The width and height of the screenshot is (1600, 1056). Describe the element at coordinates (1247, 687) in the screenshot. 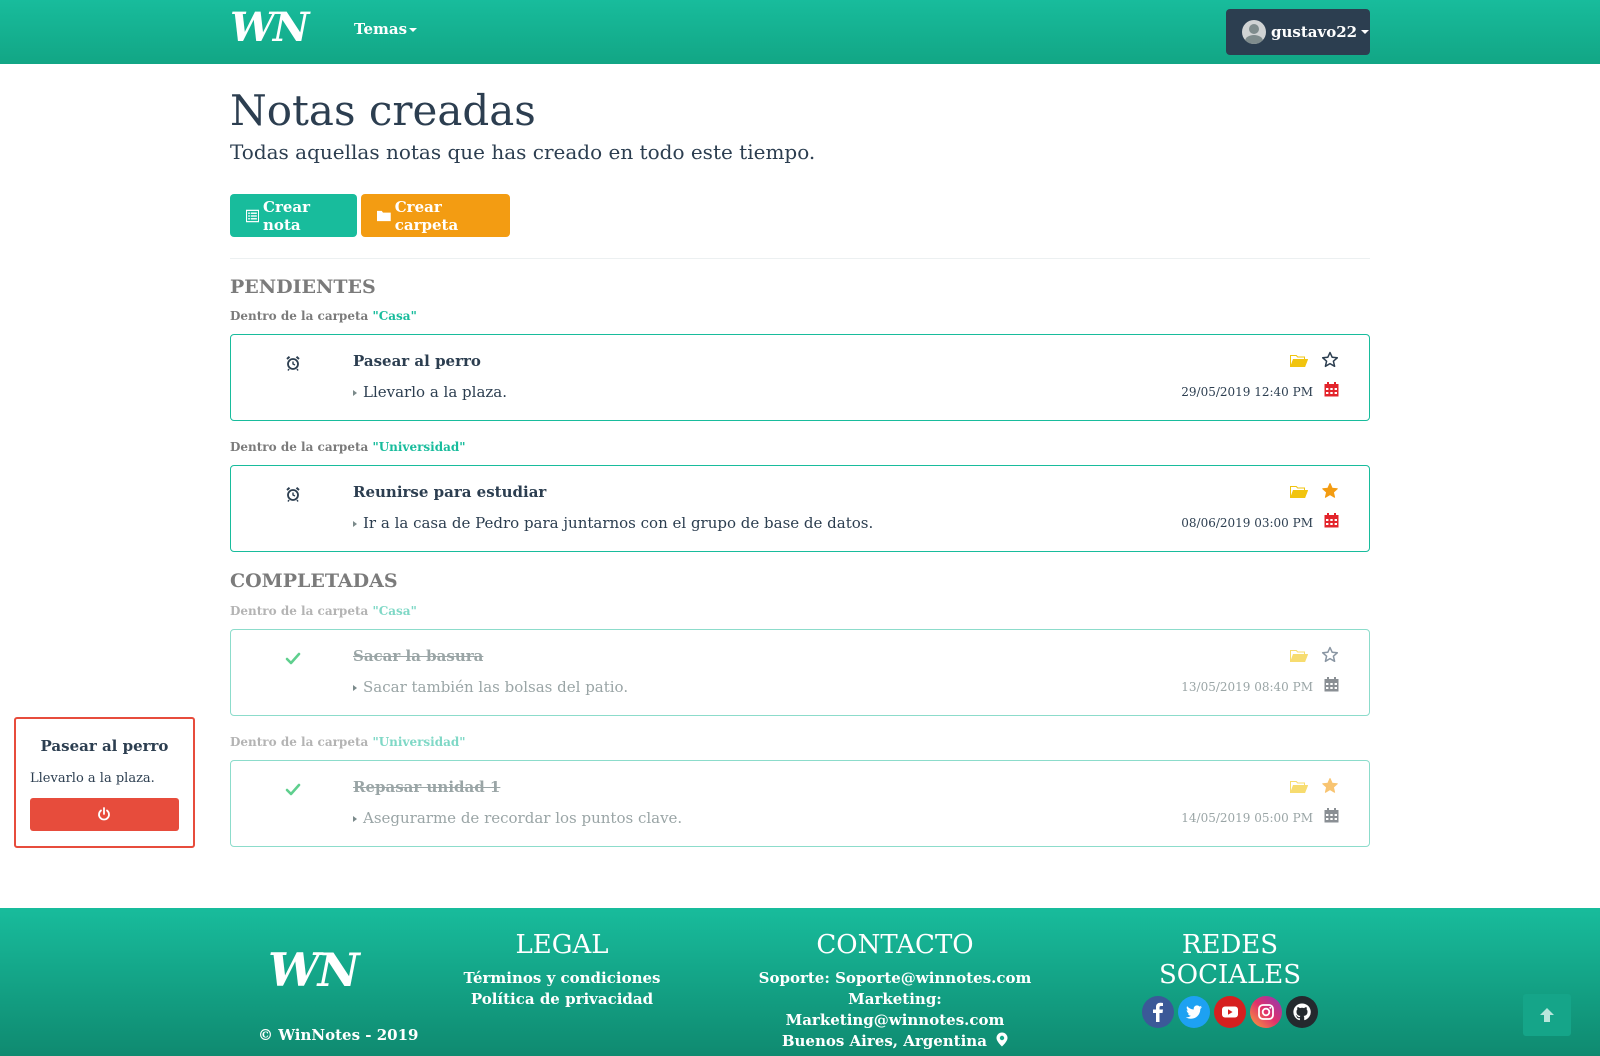

I see `note-date: 13/05/2019 08:40 PM` at that location.